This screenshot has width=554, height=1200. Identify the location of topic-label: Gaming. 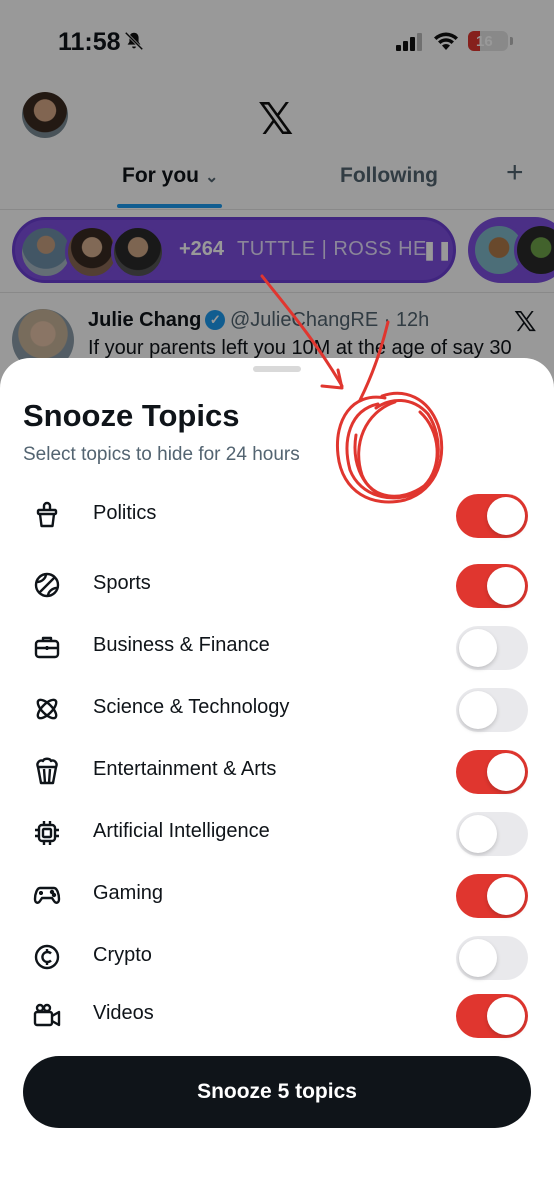
(128, 893).